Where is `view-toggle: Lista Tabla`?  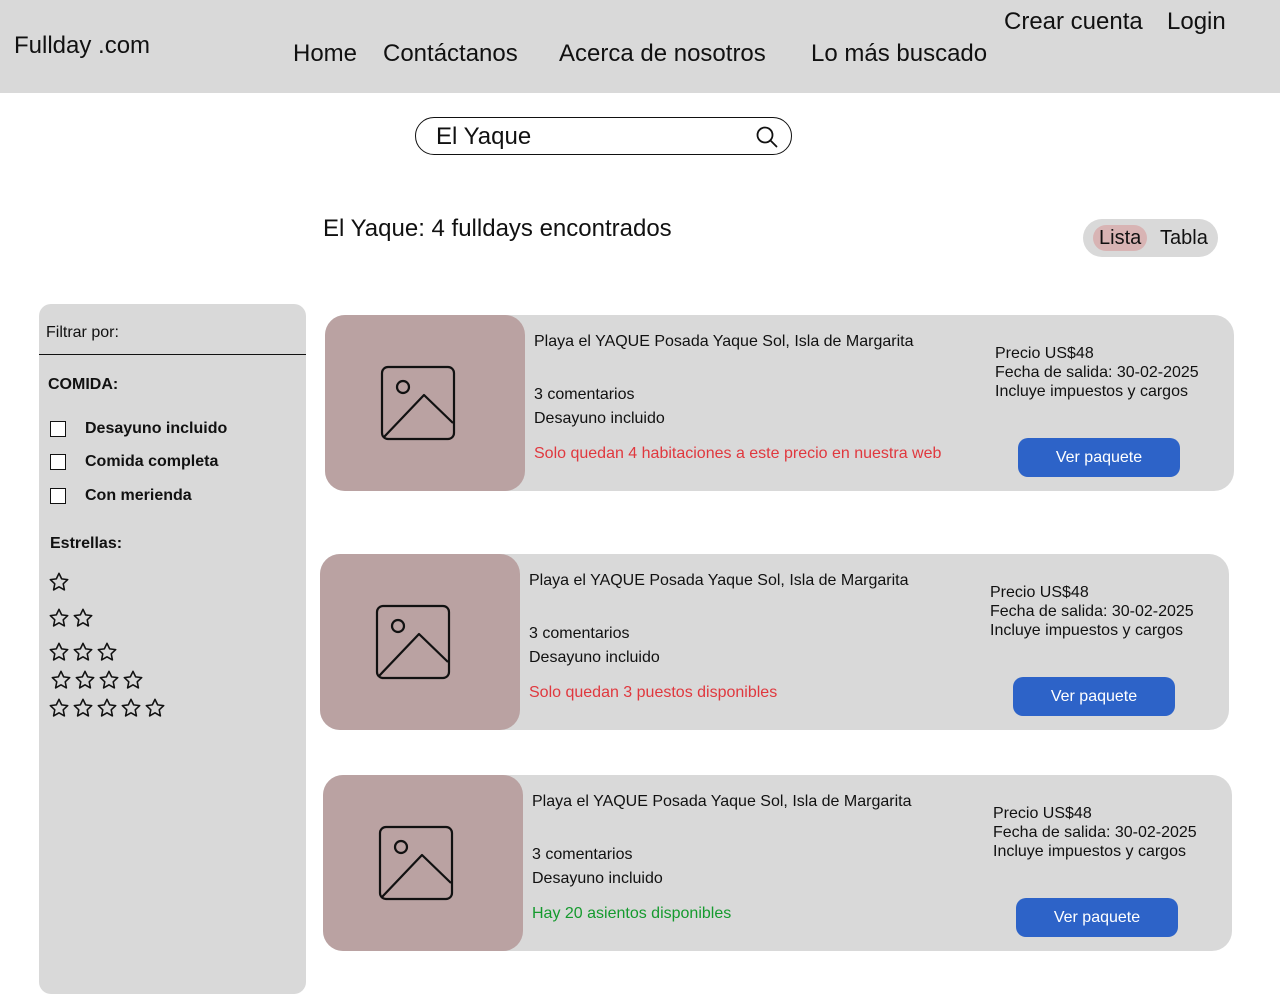 view-toggle: Lista Tabla is located at coordinates (1150, 238).